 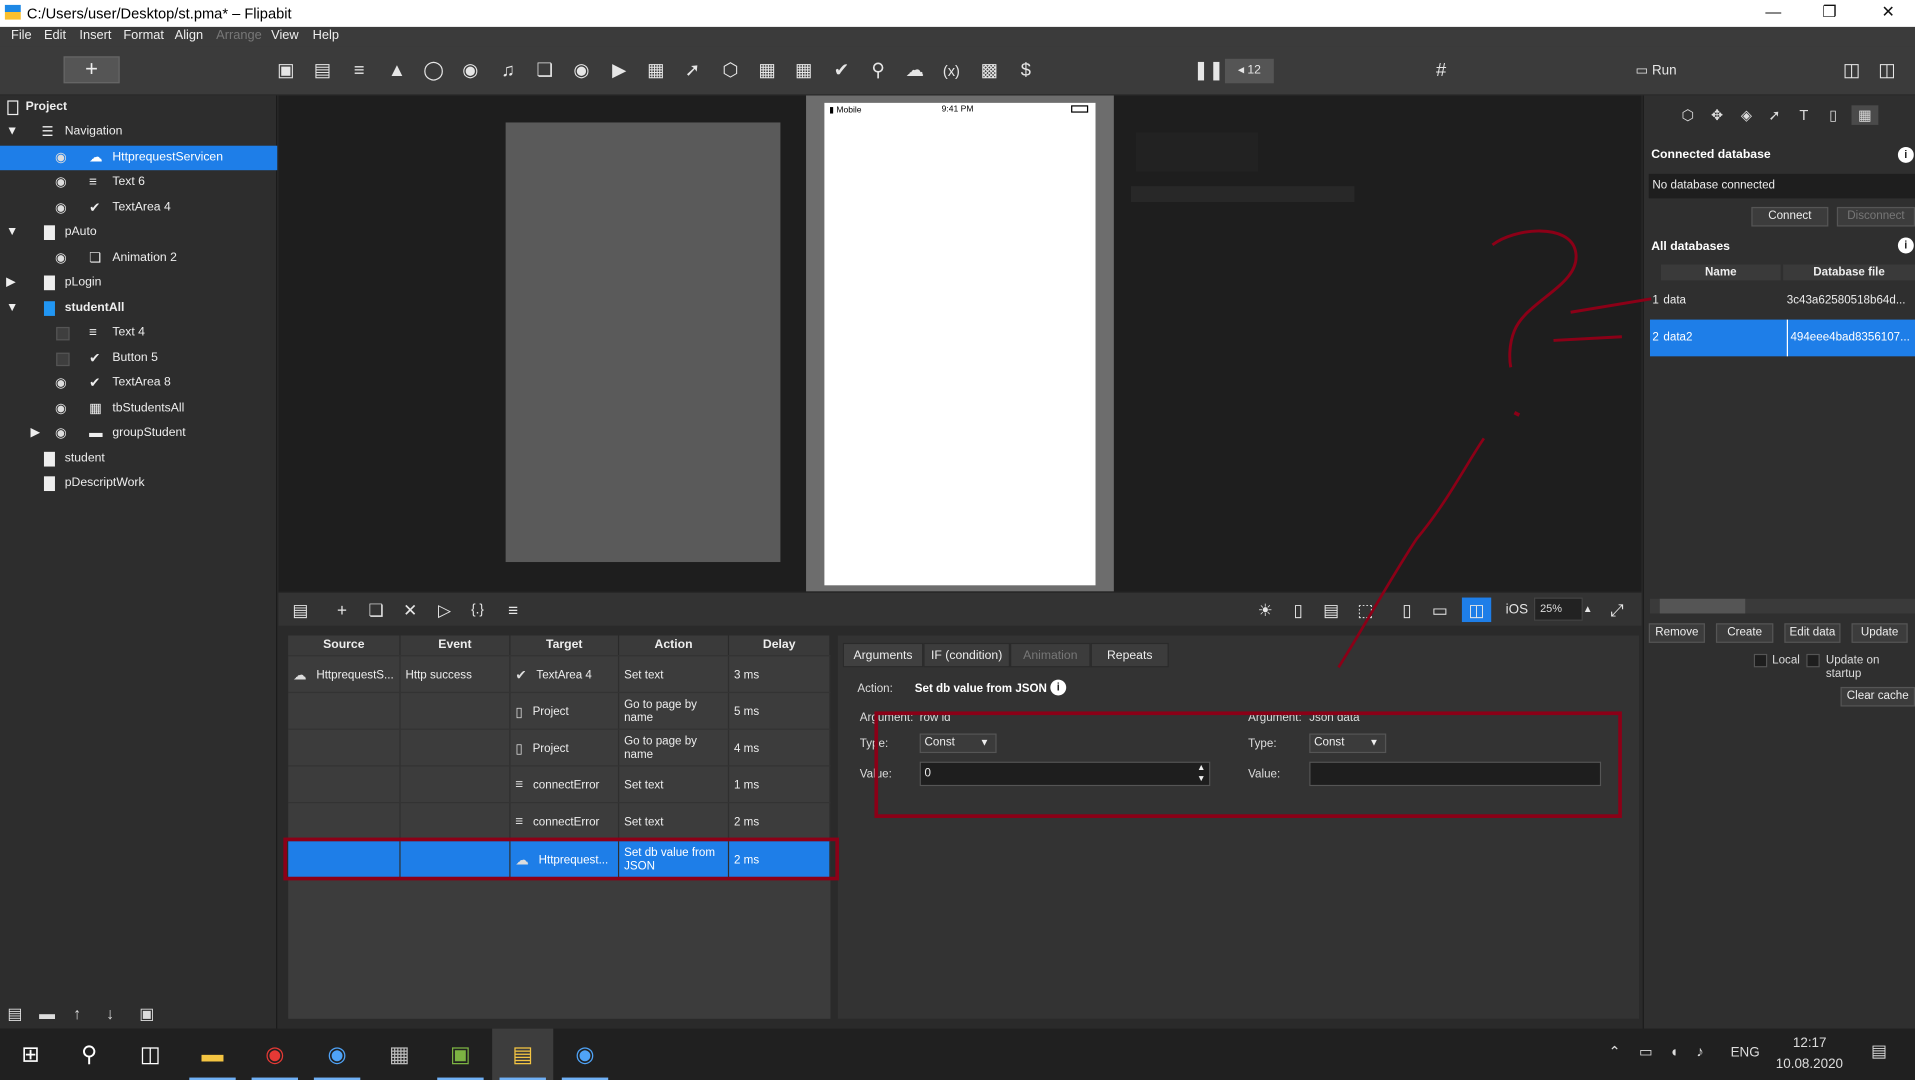 I want to click on tree-item-tbstudentsall: ◉ ▦ tbStudentsAll, so click(x=138, y=409).